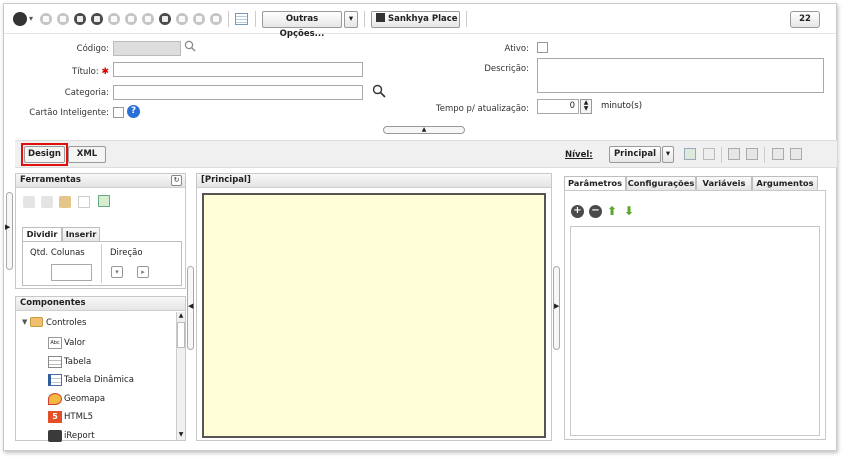 The image size is (843, 457). Describe the element at coordinates (7, 227) in the screenshot. I see `expand-left-icon: ▶` at that location.